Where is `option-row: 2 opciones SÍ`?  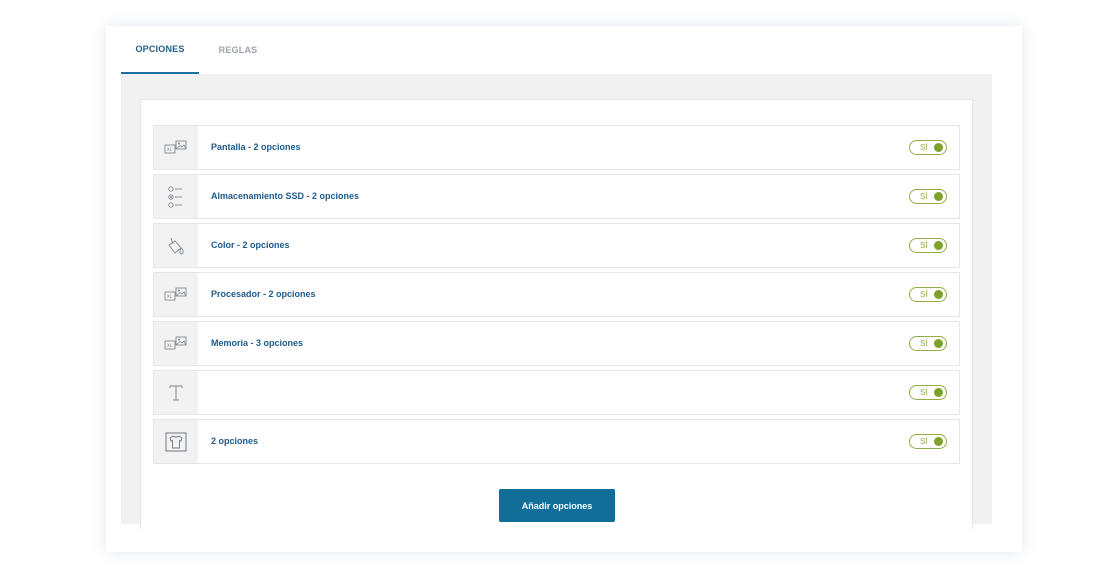
option-row: 2 opciones SÍ is located at coordinates (556, 441).